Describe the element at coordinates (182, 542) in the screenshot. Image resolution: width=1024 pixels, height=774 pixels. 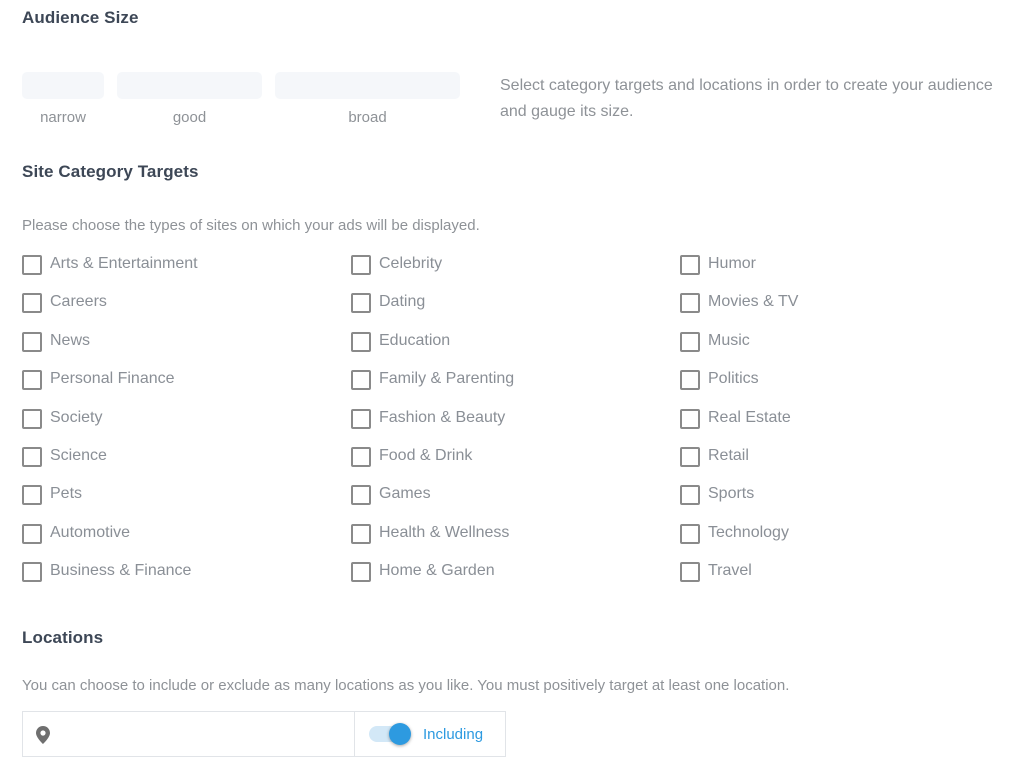
I see `category-checkbox-item: Automotive` at that location.